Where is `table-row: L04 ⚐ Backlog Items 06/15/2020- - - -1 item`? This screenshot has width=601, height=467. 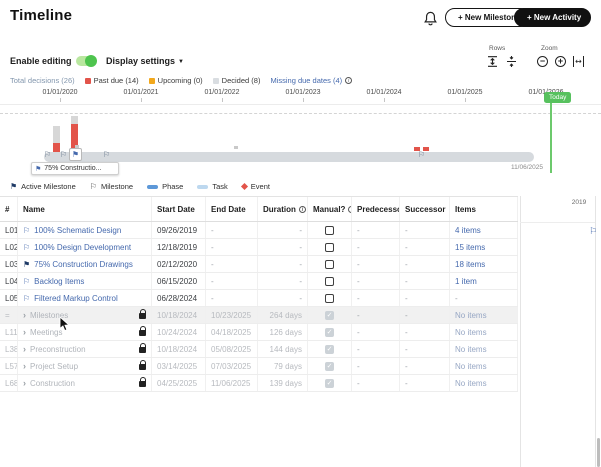 table-row: L04 ⚐ Backlog Items 06/15/2020- - - -1 item is located at coordinates (259, 281).